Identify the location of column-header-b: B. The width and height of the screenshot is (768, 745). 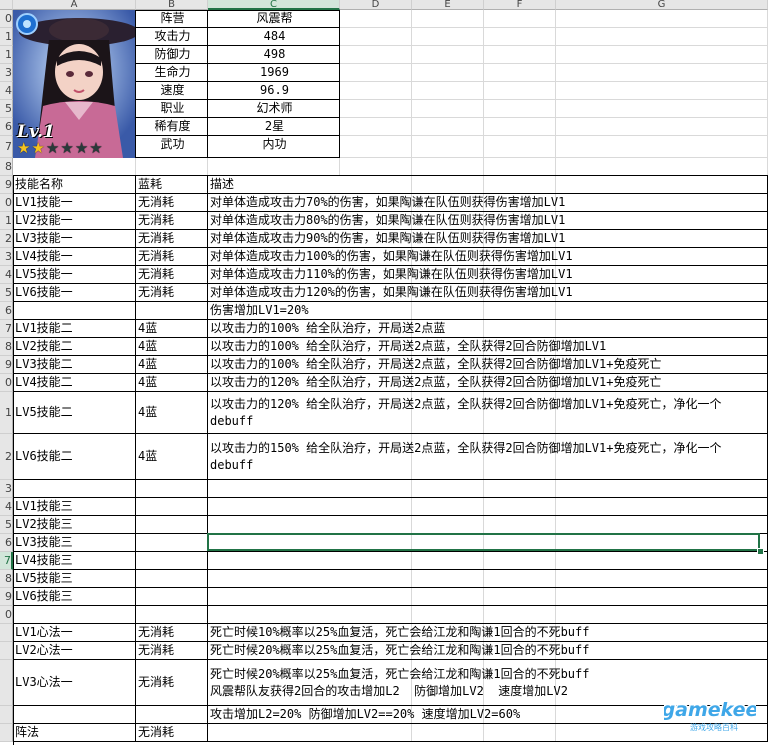
(172, 5).